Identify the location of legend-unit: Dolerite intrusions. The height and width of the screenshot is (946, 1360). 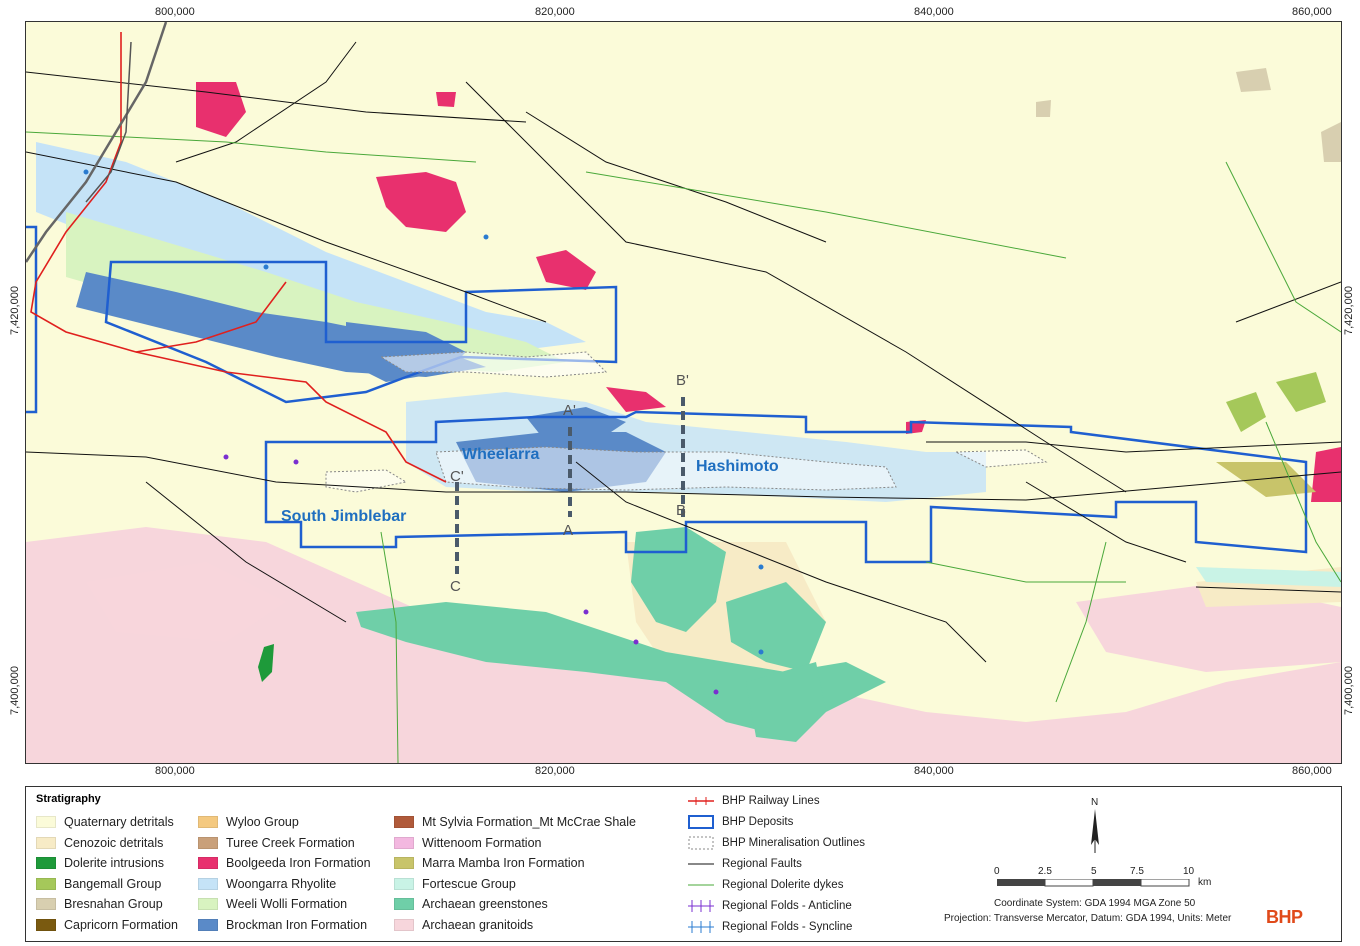
(100, 863).